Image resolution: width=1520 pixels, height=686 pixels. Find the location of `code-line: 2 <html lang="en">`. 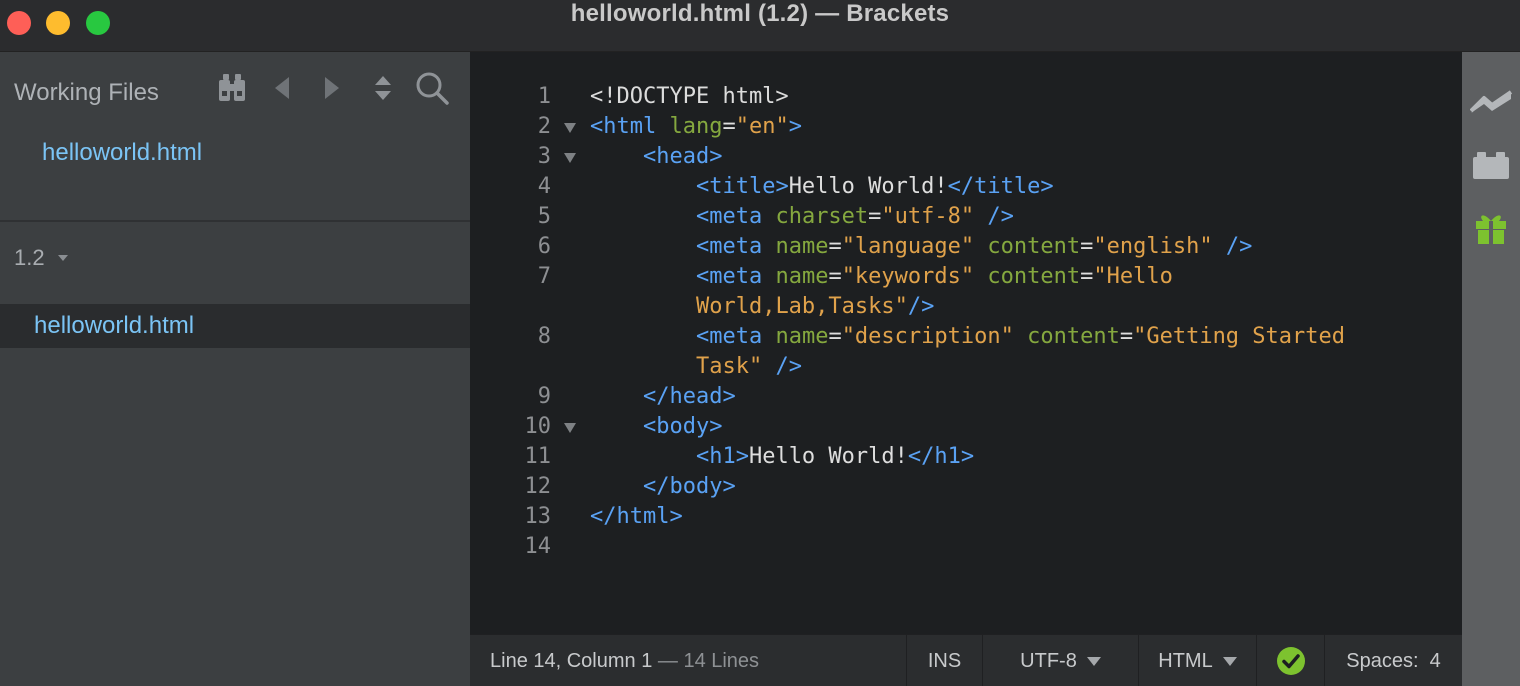

code-line: 2 <html lang="en"> is located at coordinates (966, 129).